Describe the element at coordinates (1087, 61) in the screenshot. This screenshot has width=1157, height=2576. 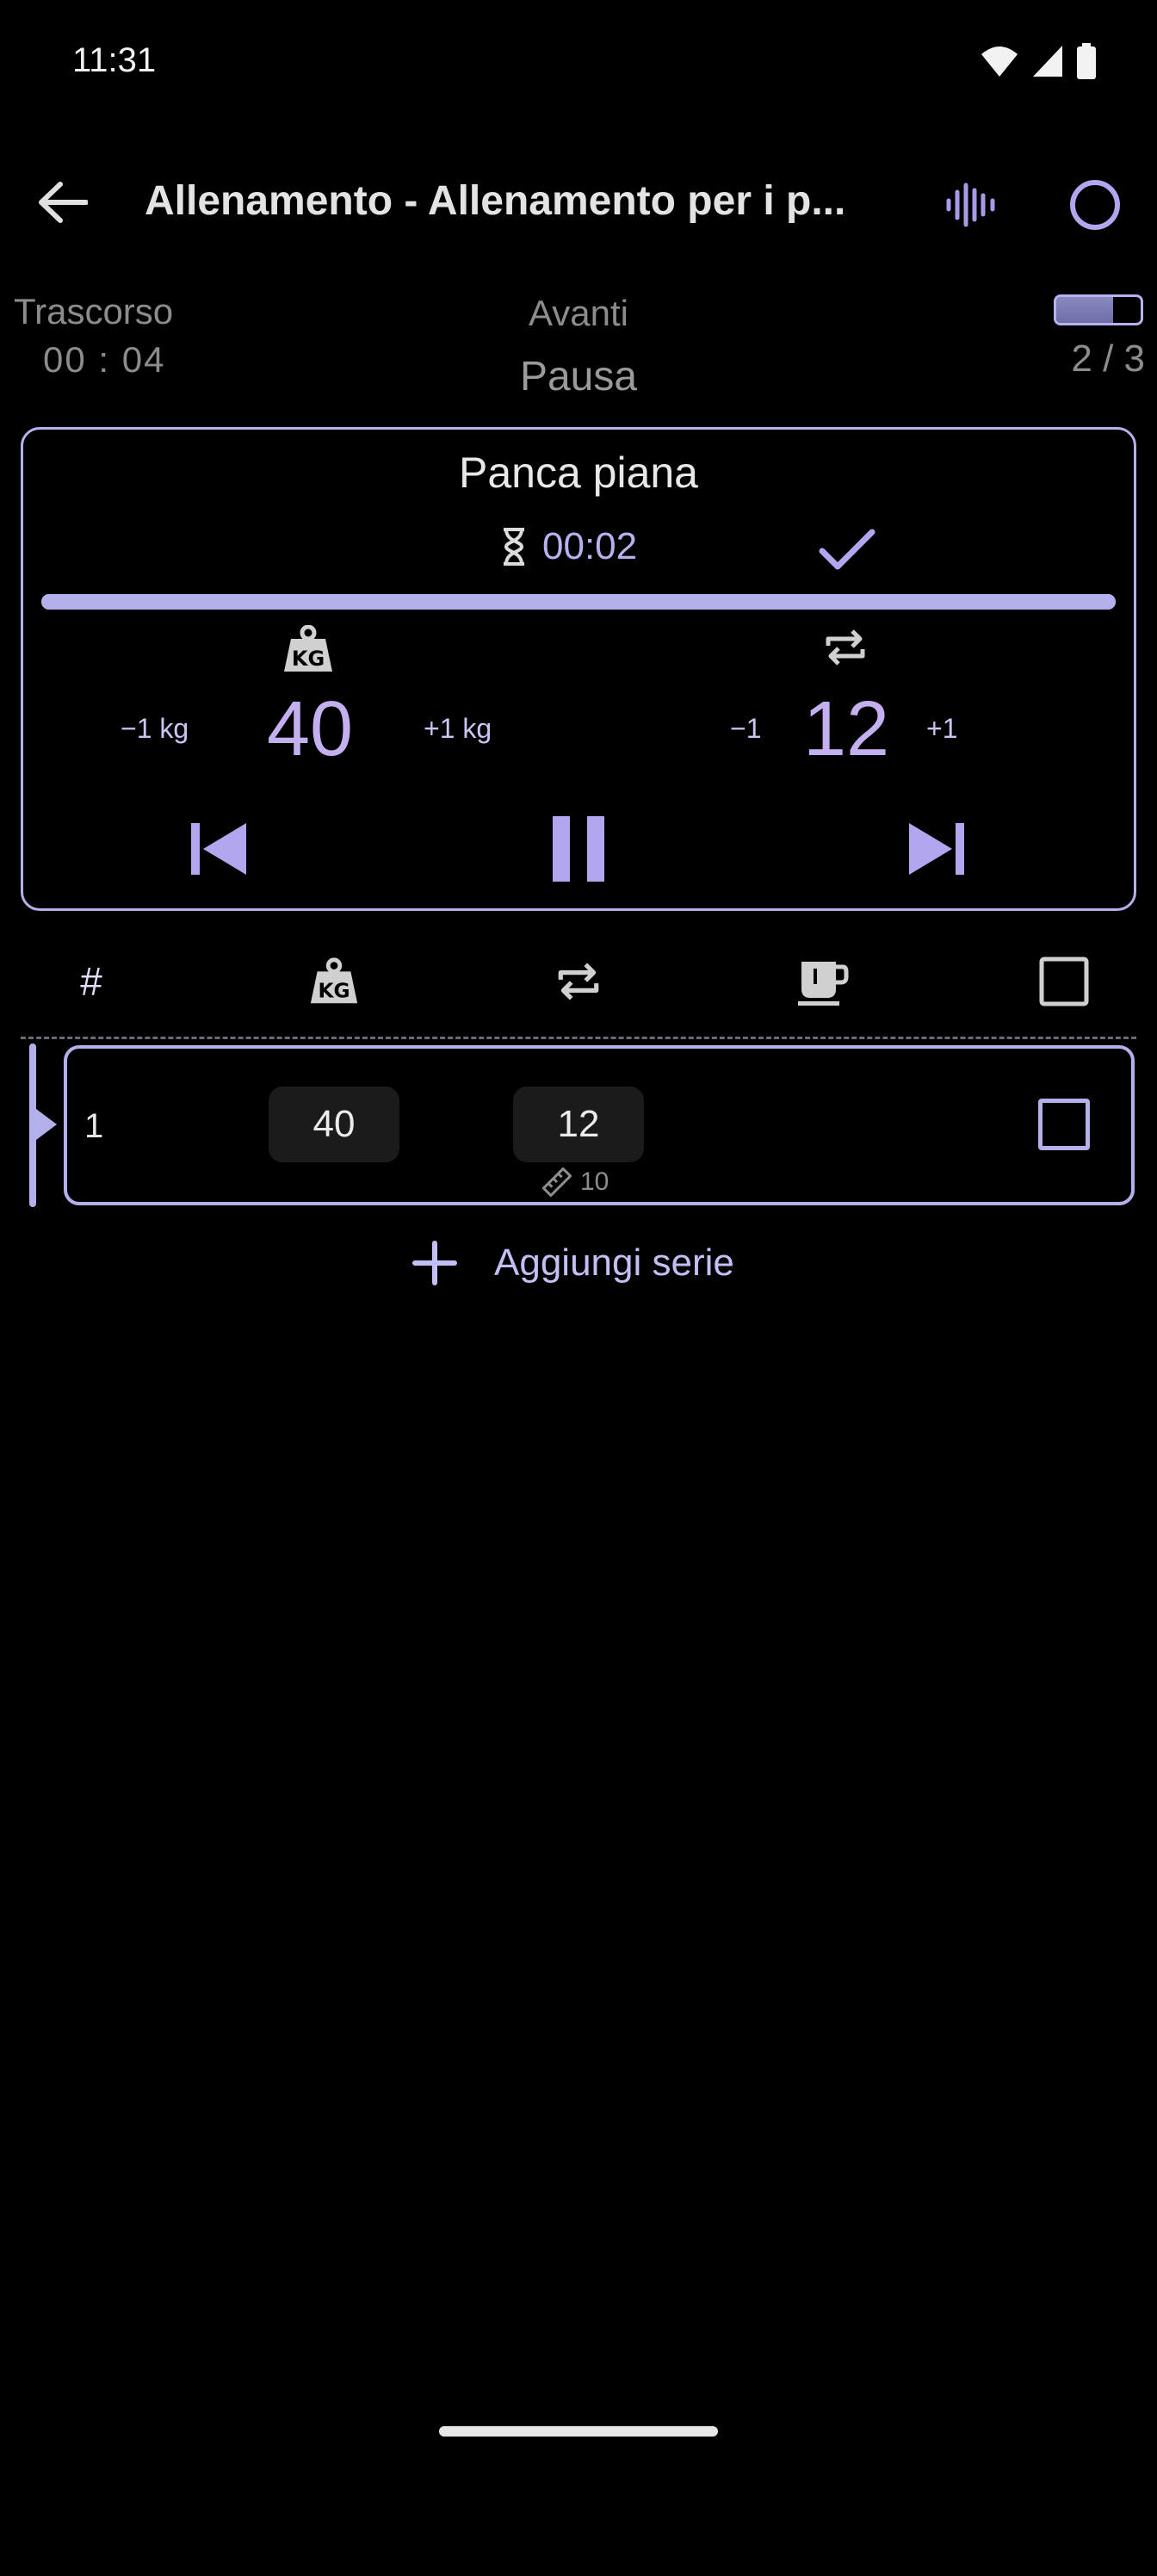
I see `battery-icon` at that location.